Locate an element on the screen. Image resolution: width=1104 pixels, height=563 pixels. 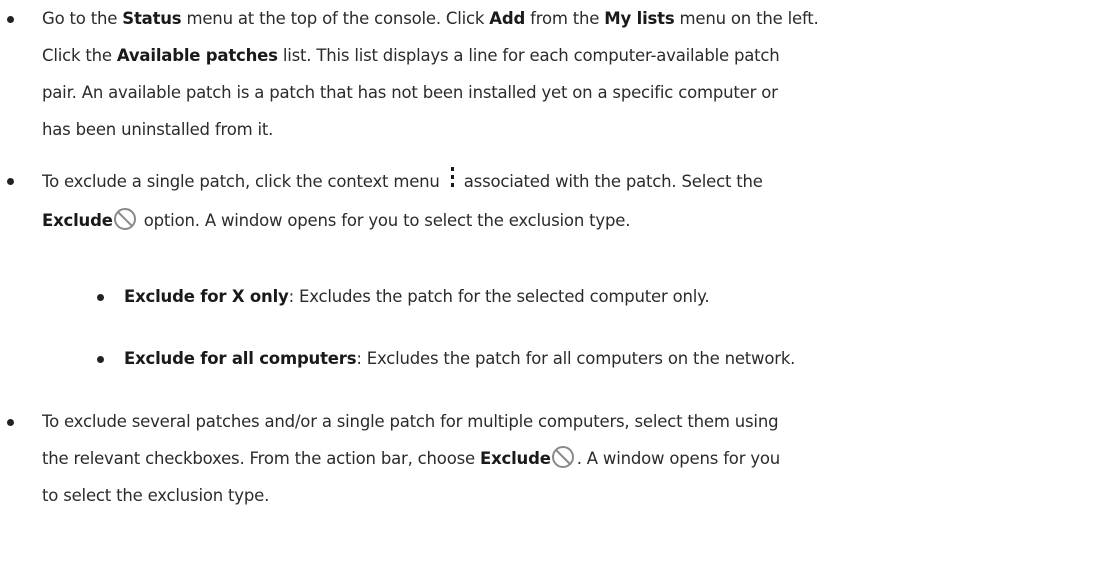
keyword-exclude-x-only: Exclude for X only is located at coordinates (206, 296).